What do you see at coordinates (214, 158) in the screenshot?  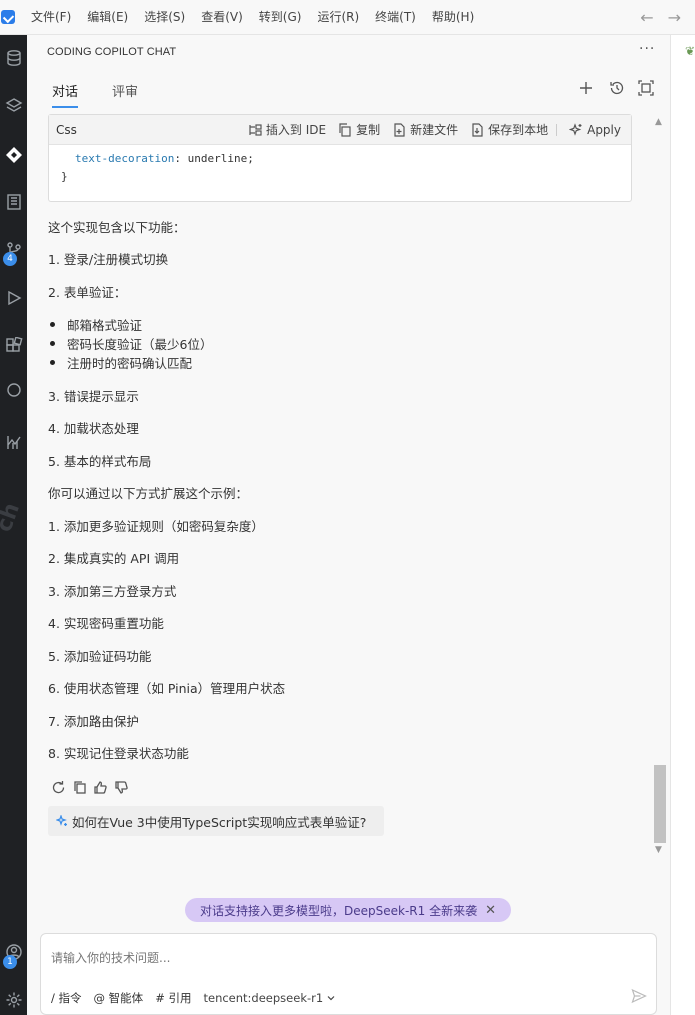 I see `css-value: : underline;` at bounding box center [214, 158].